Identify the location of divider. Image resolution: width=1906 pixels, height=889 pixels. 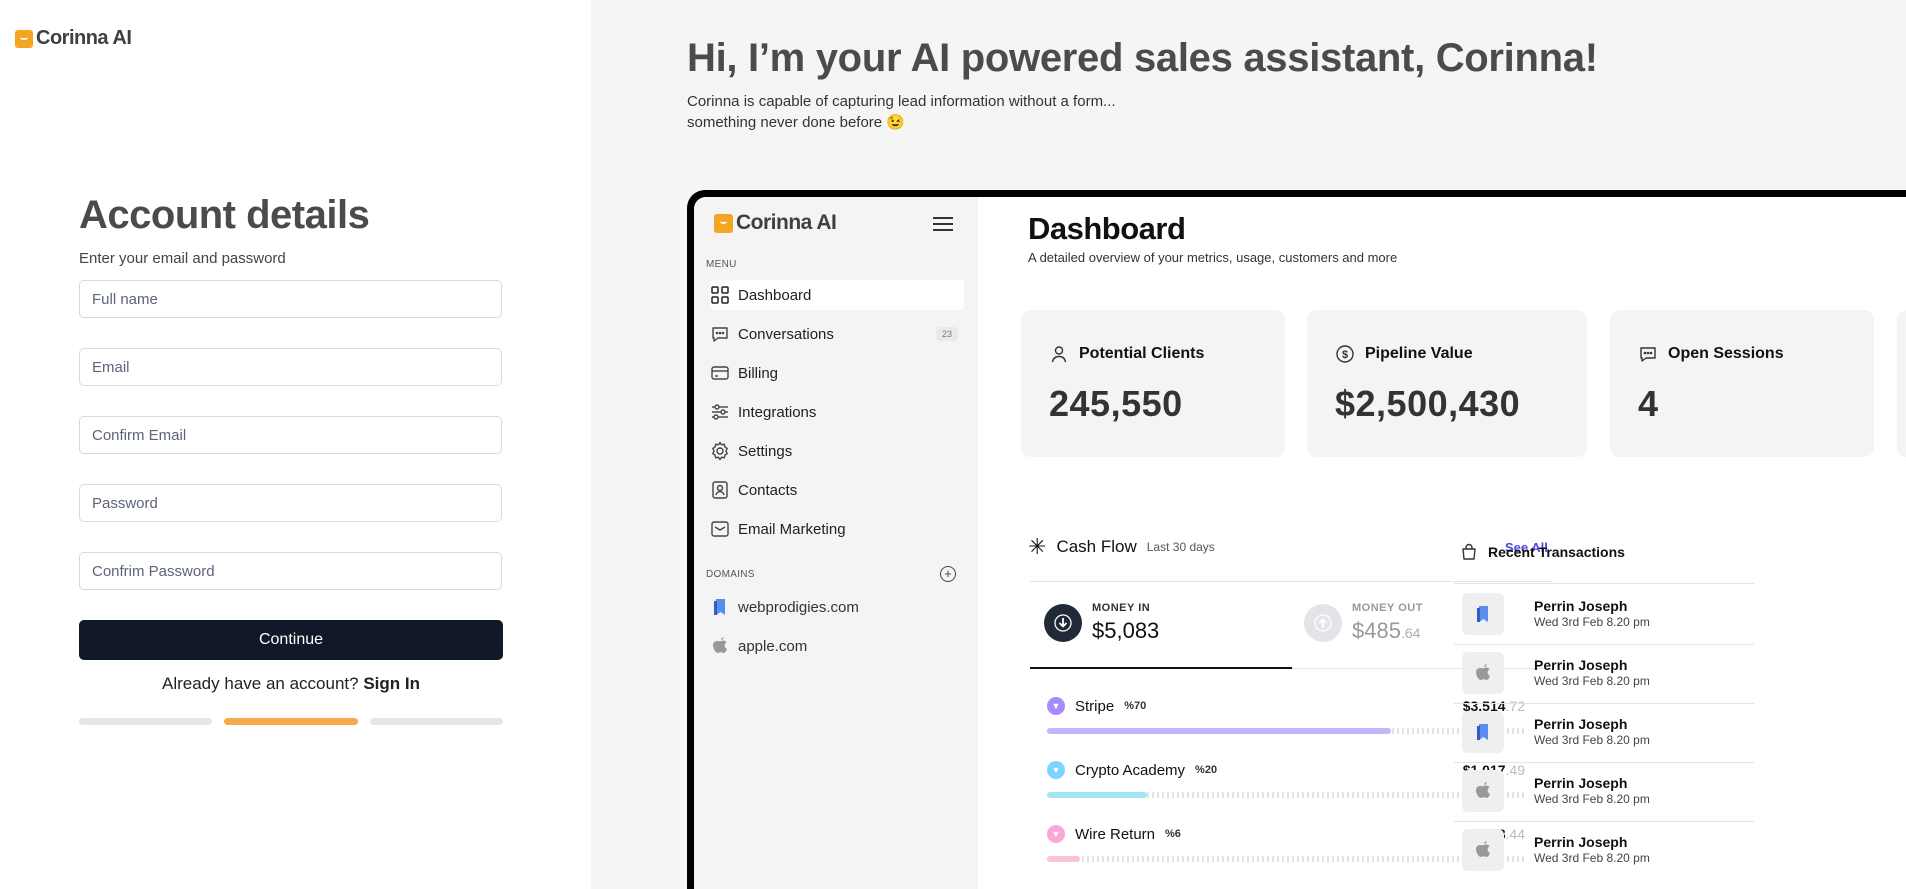
(1604, 583).